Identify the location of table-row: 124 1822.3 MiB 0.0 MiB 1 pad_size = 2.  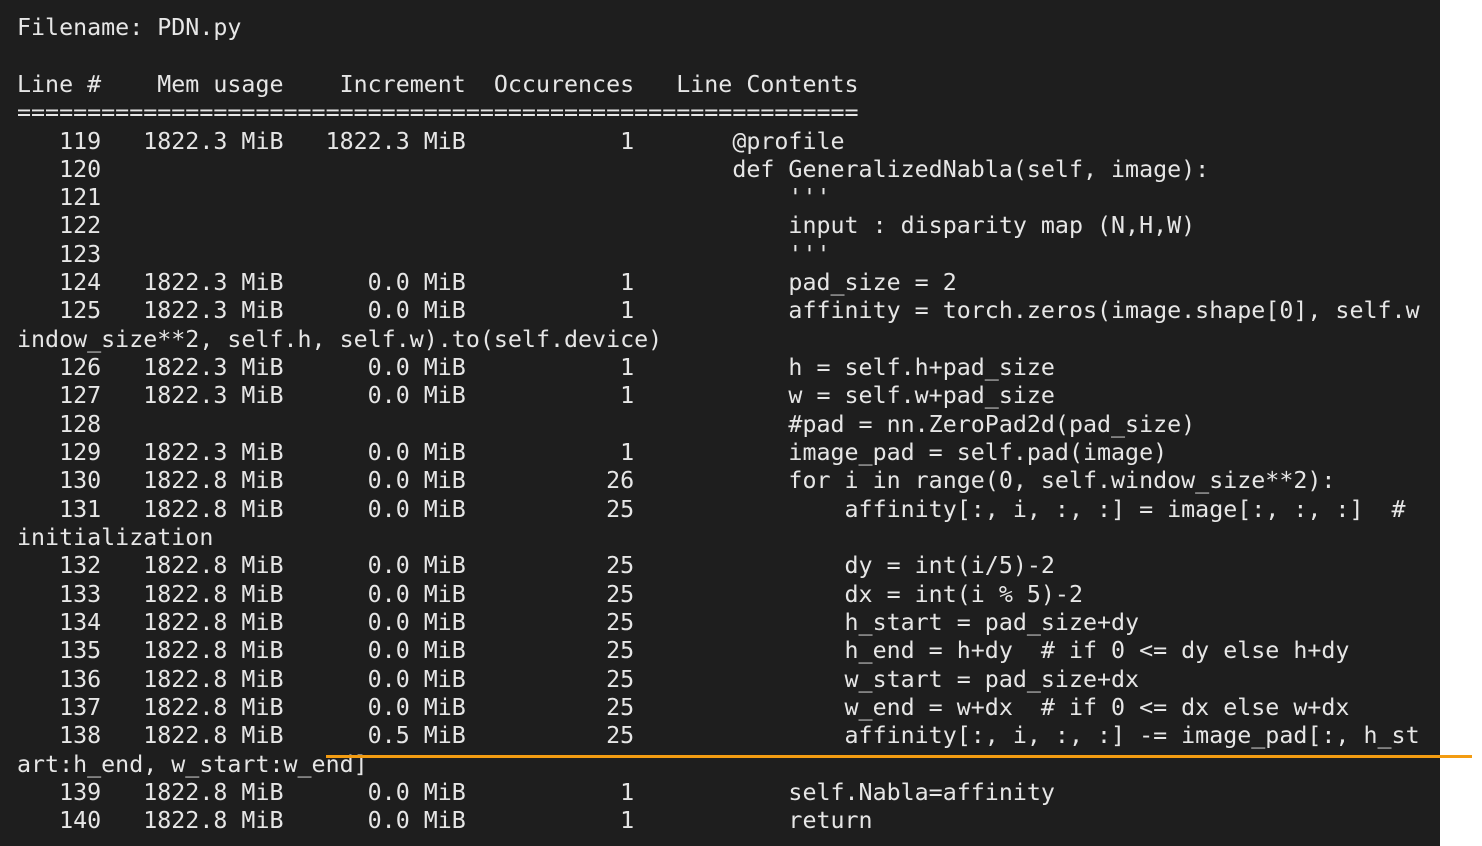
(487, 283).